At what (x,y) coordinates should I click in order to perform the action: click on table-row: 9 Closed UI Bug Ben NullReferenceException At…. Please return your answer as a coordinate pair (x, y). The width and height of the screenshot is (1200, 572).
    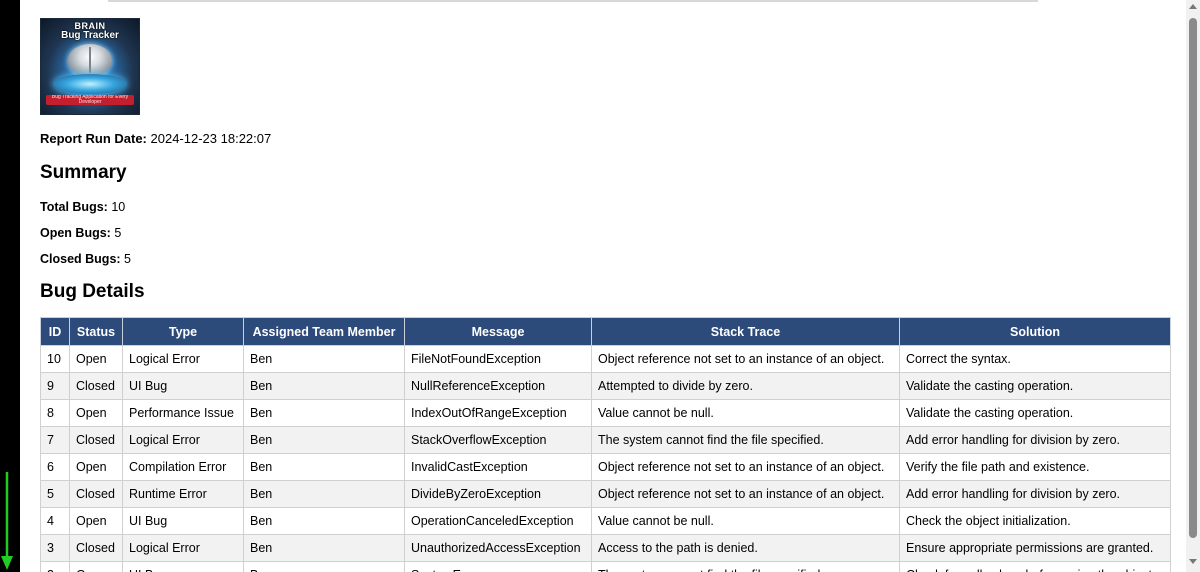
    Looking at the image, I should click on (605, 386).